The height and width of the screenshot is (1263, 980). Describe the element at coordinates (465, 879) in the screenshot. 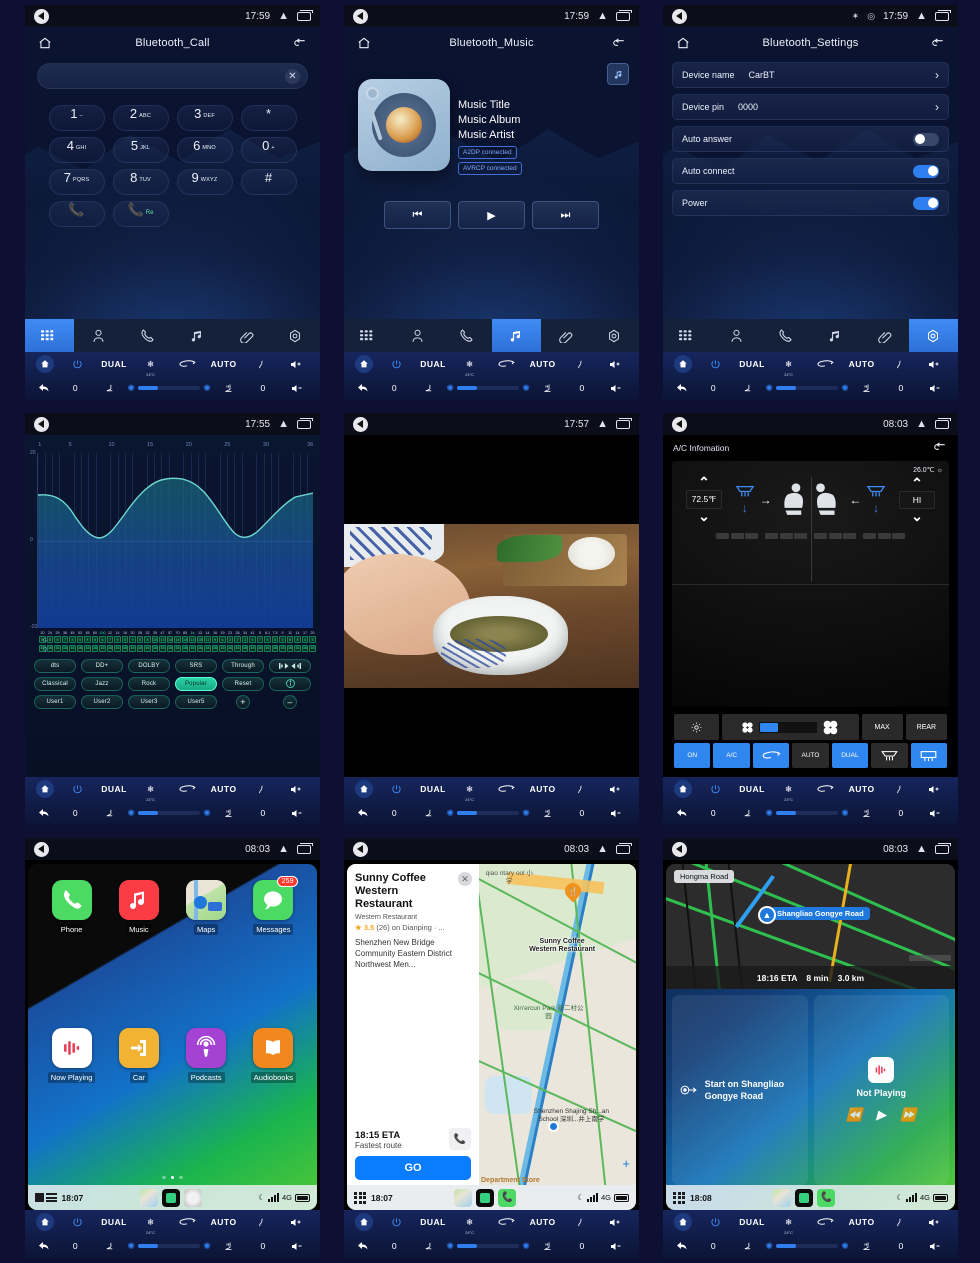

I see `close-icon: ✕` at that location.